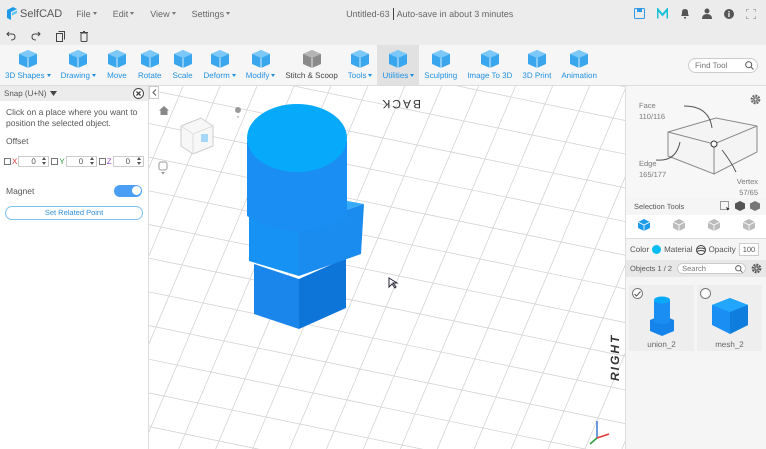  I want to click on object-card: union_2, so click(661, 318).